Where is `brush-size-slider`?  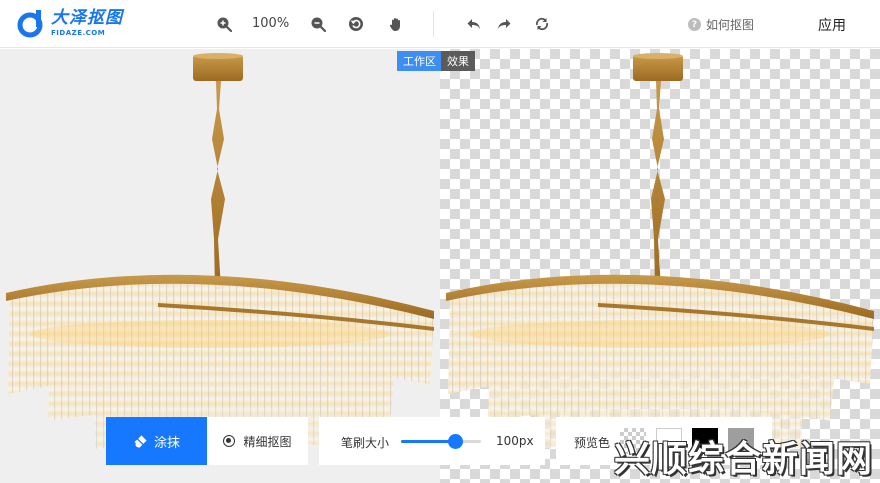
brush-size-slider is located at coordinates (441, 441).